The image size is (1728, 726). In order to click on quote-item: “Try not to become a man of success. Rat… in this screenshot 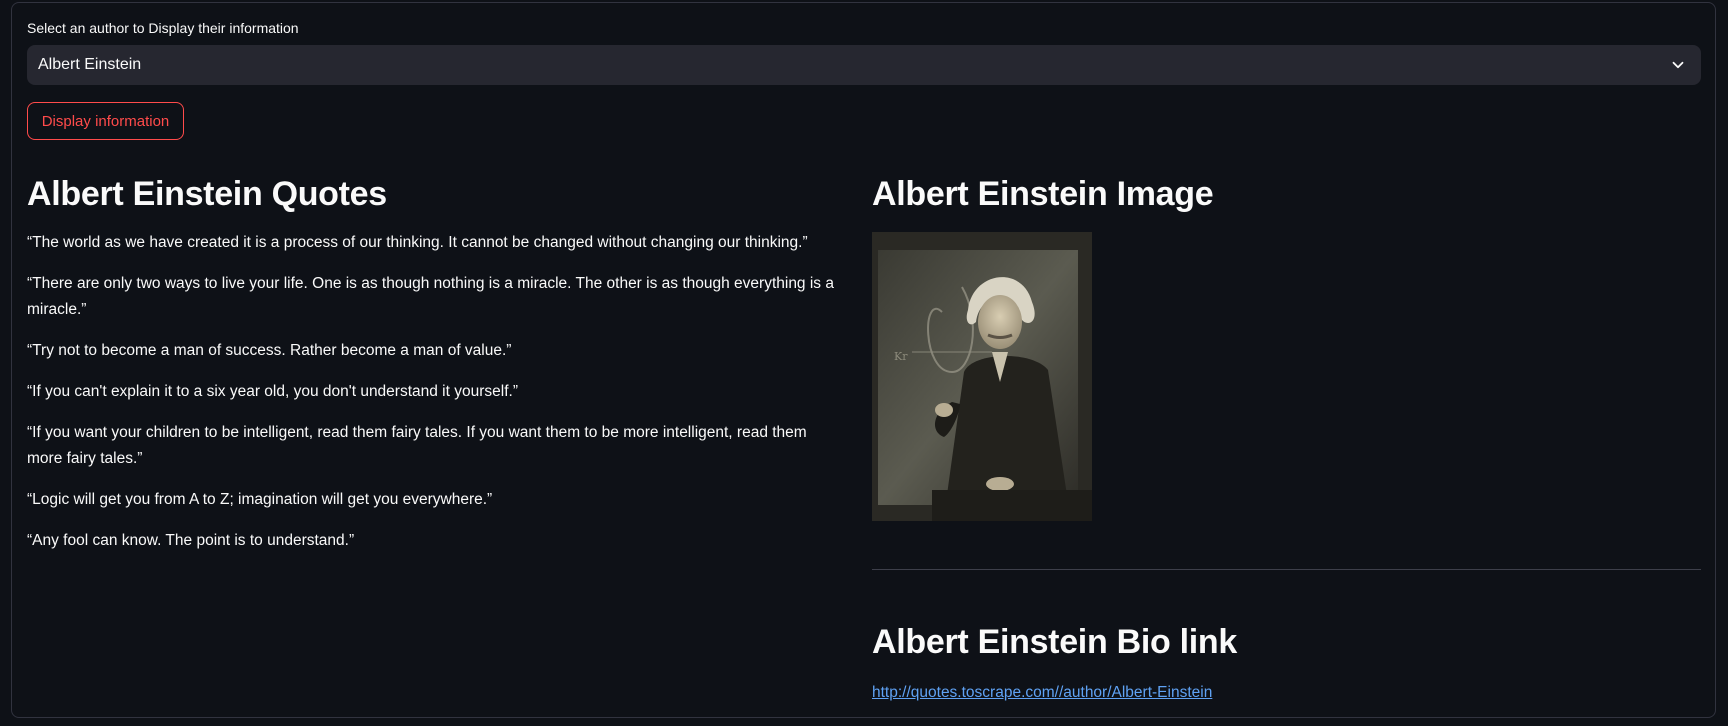, I will do `click(269, 350)`.